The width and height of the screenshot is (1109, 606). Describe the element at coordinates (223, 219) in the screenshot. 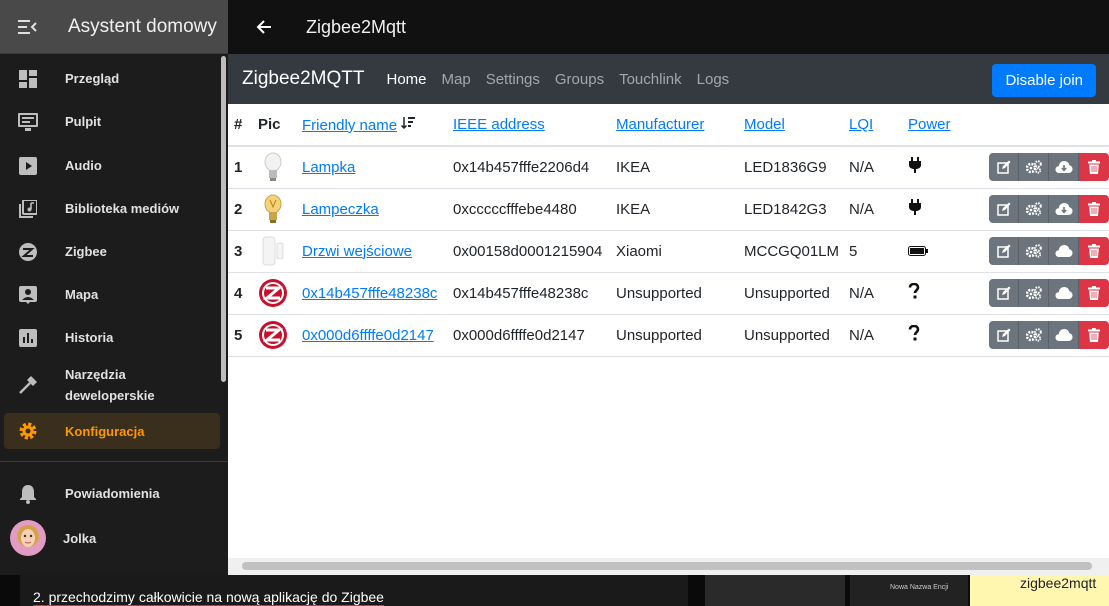

I see `sidebar-scrollbar` at that location.